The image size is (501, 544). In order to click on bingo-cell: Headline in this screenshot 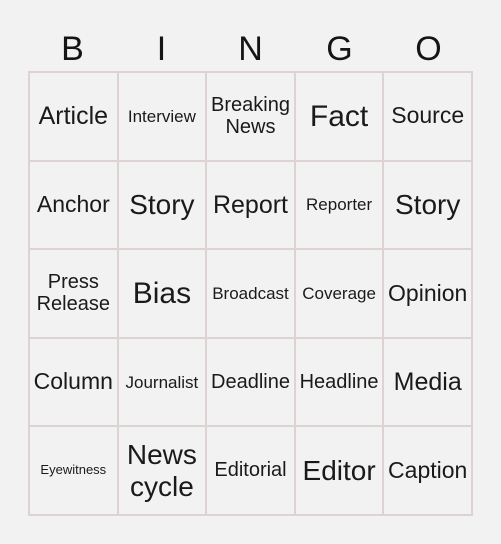, I will do `click(340, 383)`.